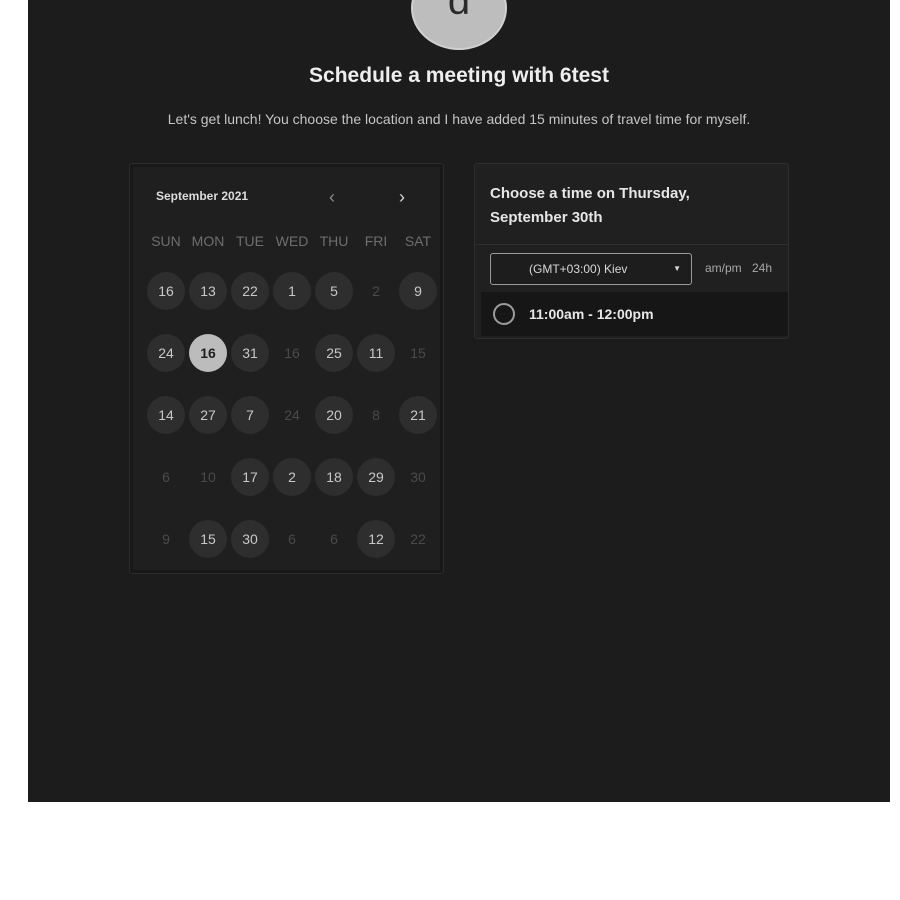  I want to click on chevron-right-icon: ›, so click(402, 197).